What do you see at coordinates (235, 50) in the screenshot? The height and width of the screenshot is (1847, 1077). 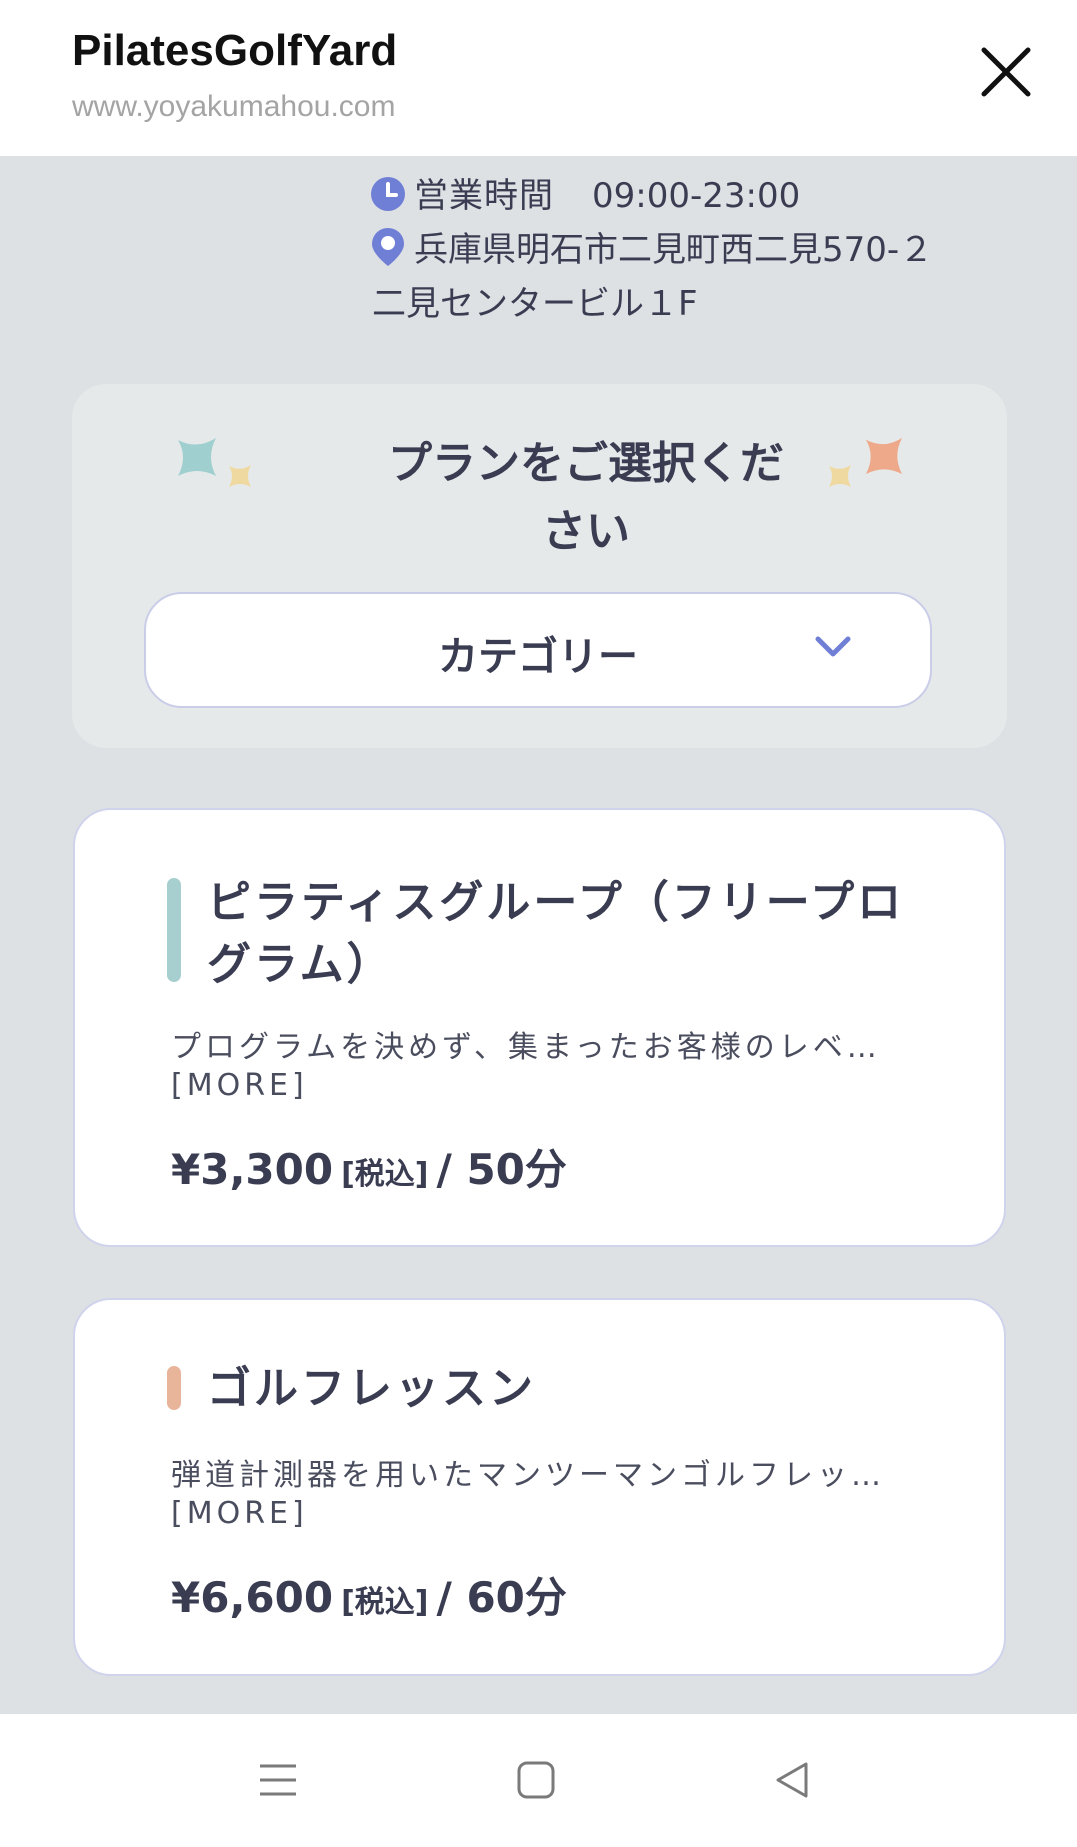 I see `app-title: PilatesGolfYard` at bounding box center [235, 50].